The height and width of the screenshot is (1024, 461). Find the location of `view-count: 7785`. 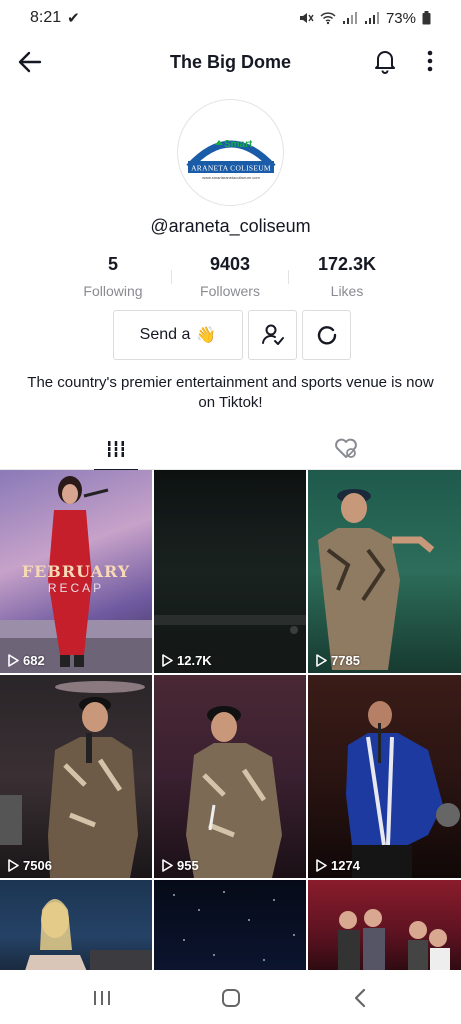

view-count: 7785 is located at coordinates (337, 660).